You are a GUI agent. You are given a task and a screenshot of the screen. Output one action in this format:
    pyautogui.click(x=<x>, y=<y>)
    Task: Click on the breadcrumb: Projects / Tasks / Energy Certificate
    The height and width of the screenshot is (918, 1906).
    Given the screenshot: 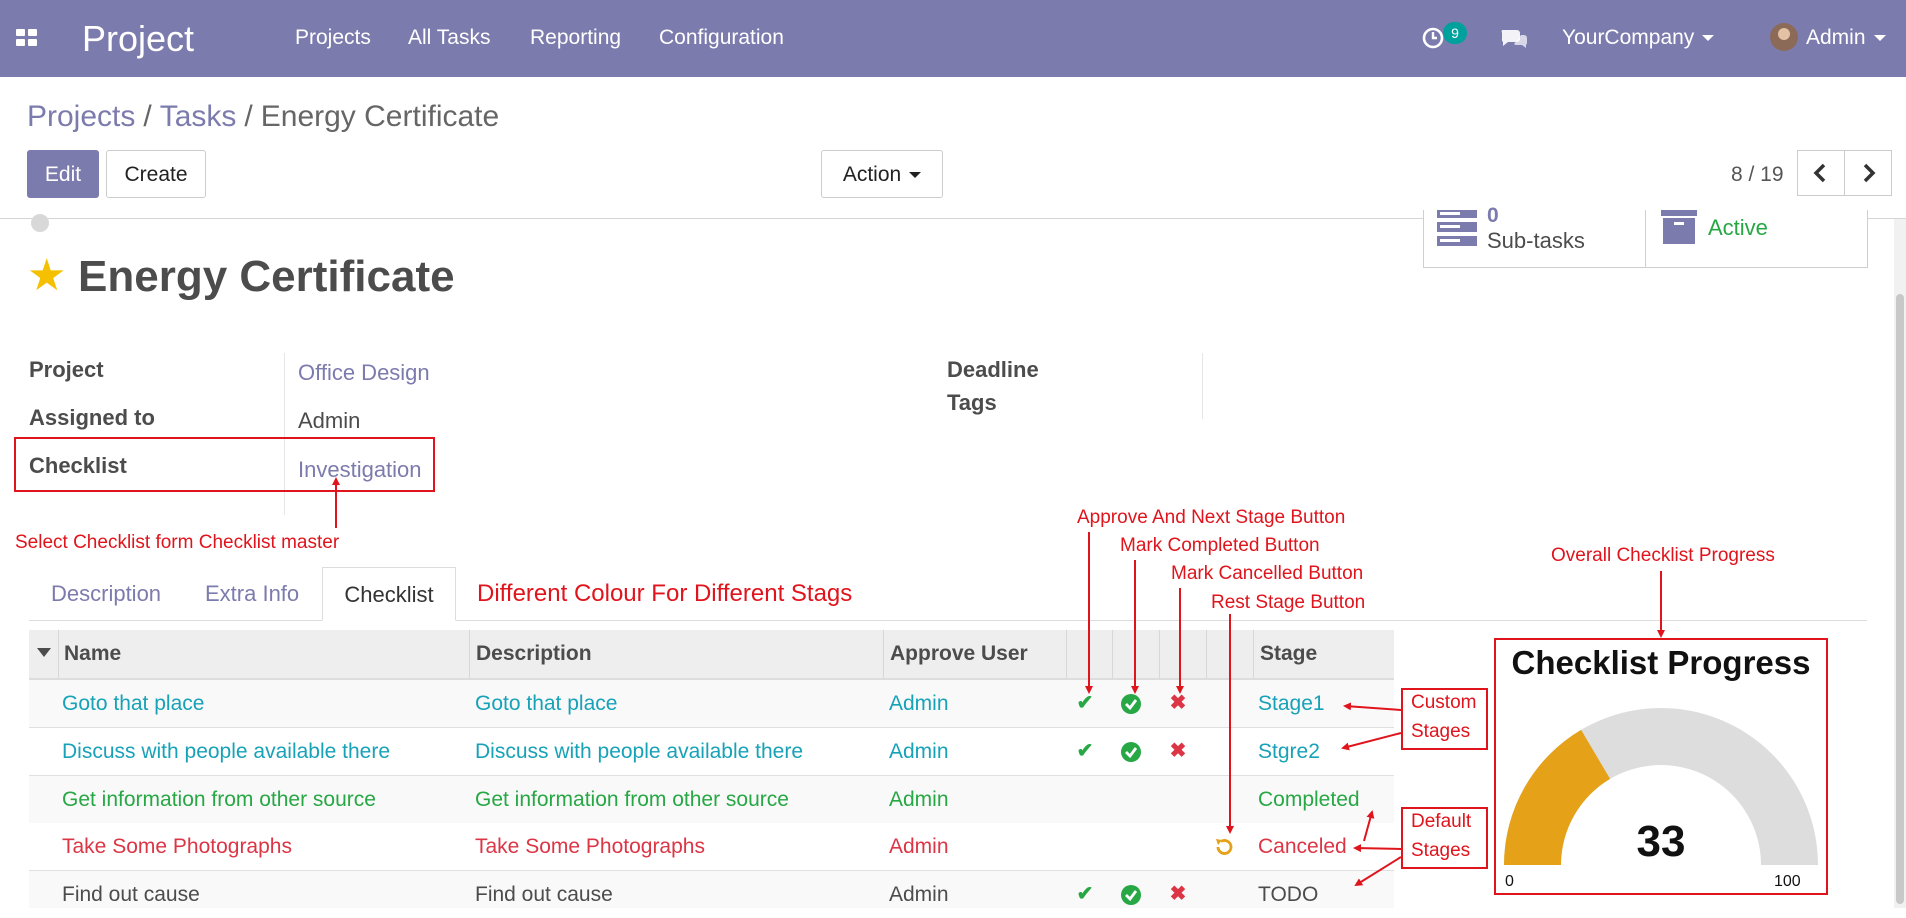 What is the action you would take?
    pyautogui.click(x=263, y=117)
    